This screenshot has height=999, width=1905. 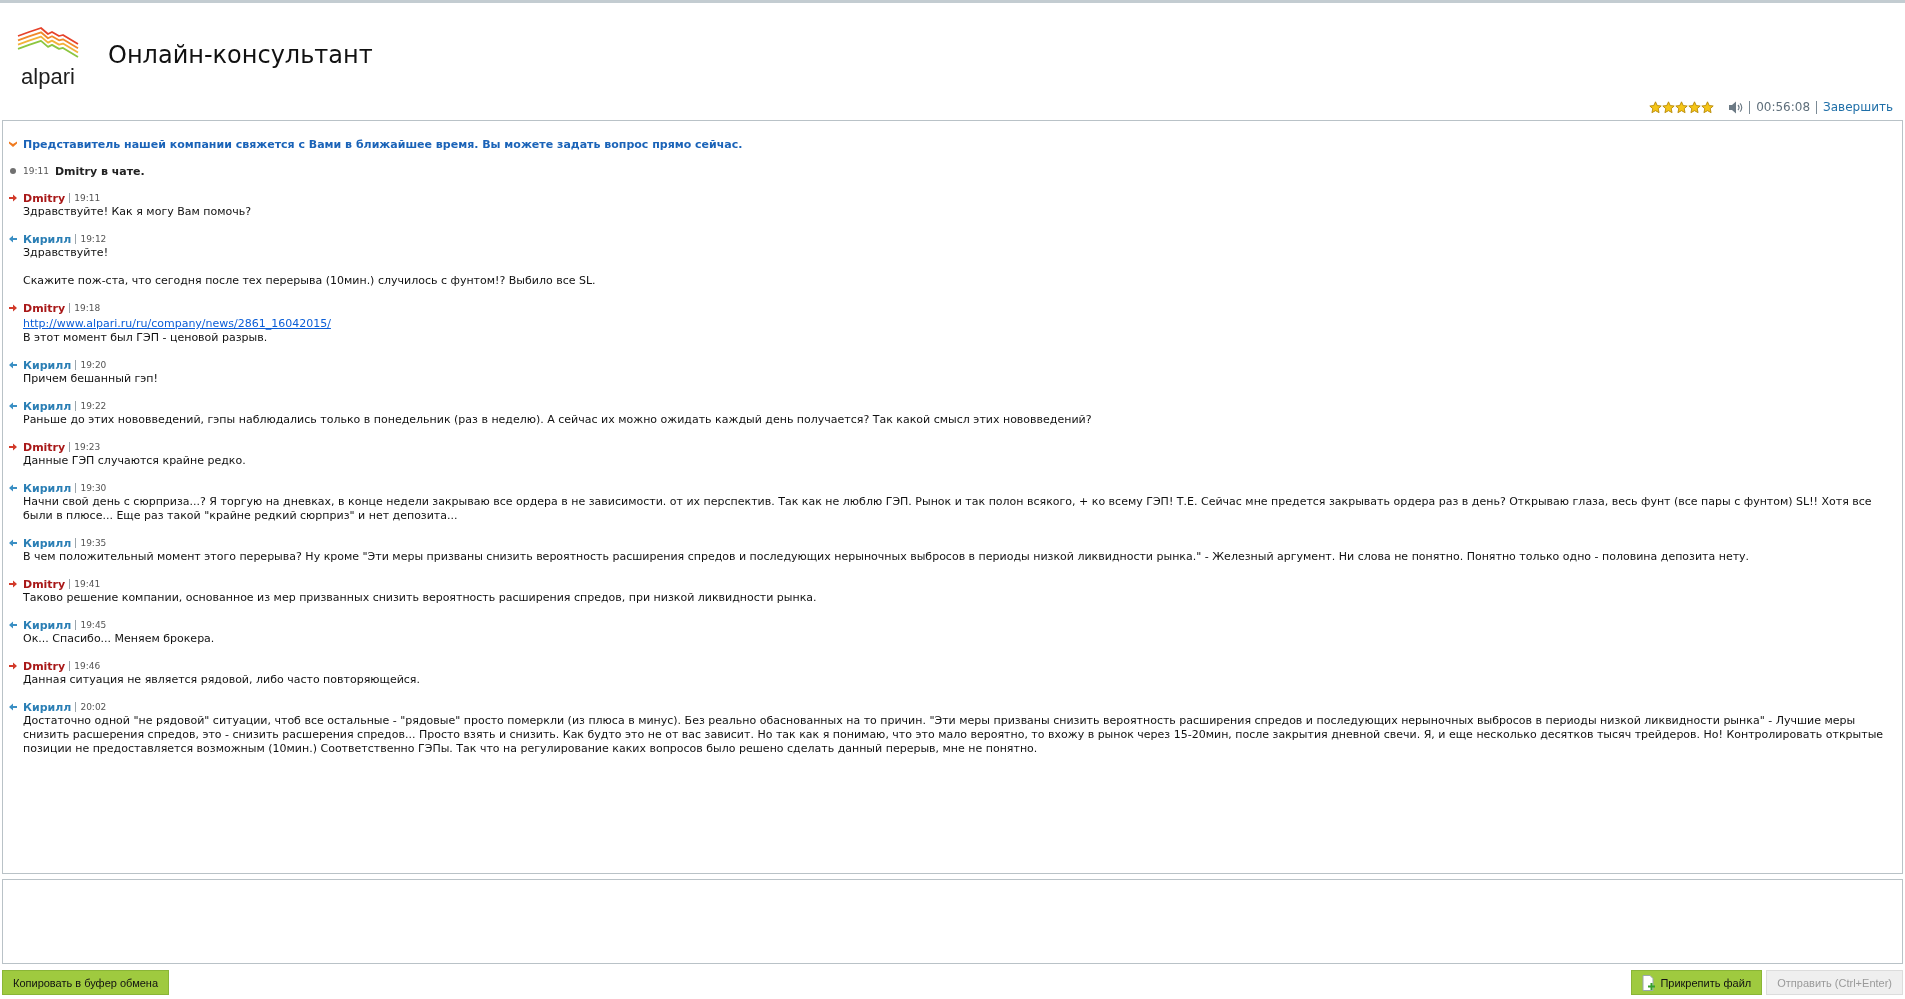 I want to click on status-dot-icon, so click(x=13, y=171).